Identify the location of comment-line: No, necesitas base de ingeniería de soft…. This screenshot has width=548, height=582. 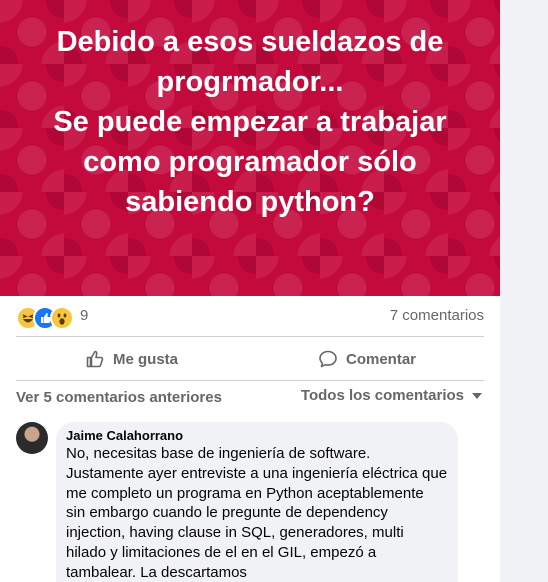
(218, 453).